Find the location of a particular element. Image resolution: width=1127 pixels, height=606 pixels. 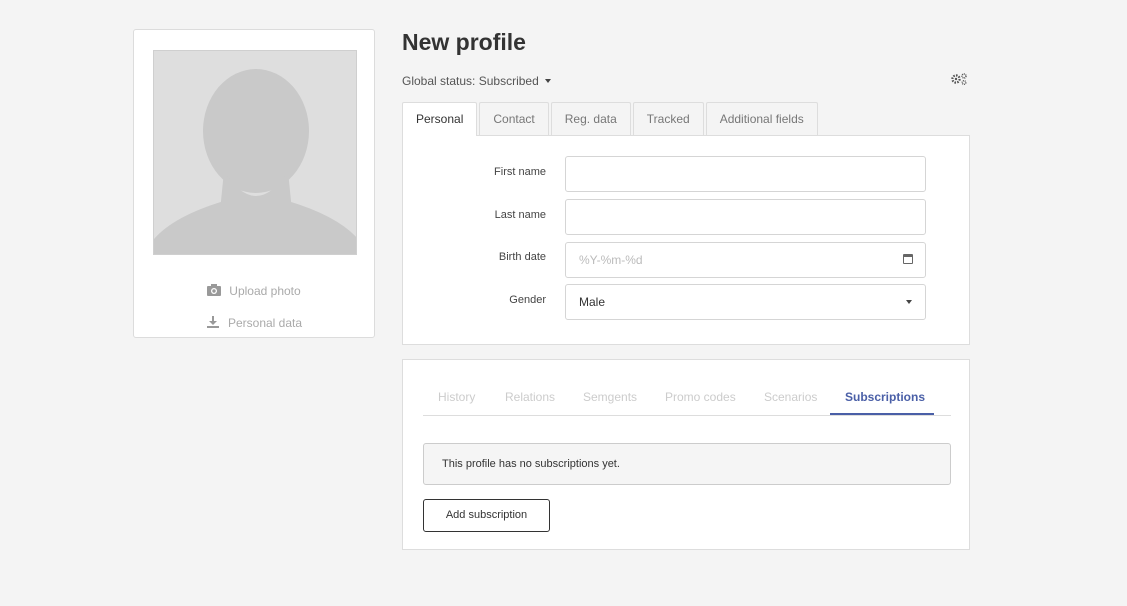

add-subscription-button: Add subscription is located at coordinates (486, 515).